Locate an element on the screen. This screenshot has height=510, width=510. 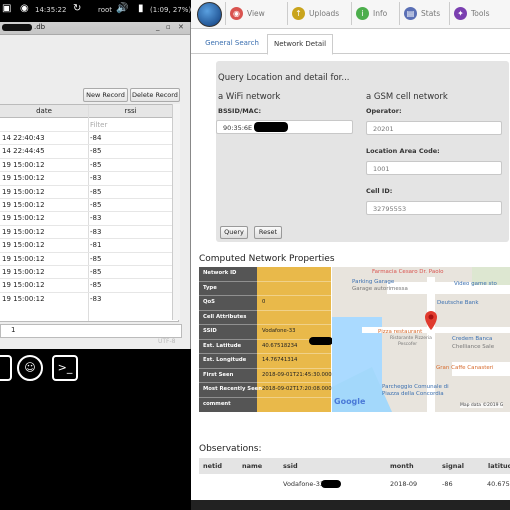
maximize-button: ▫ is located at coordinates (168, 27).